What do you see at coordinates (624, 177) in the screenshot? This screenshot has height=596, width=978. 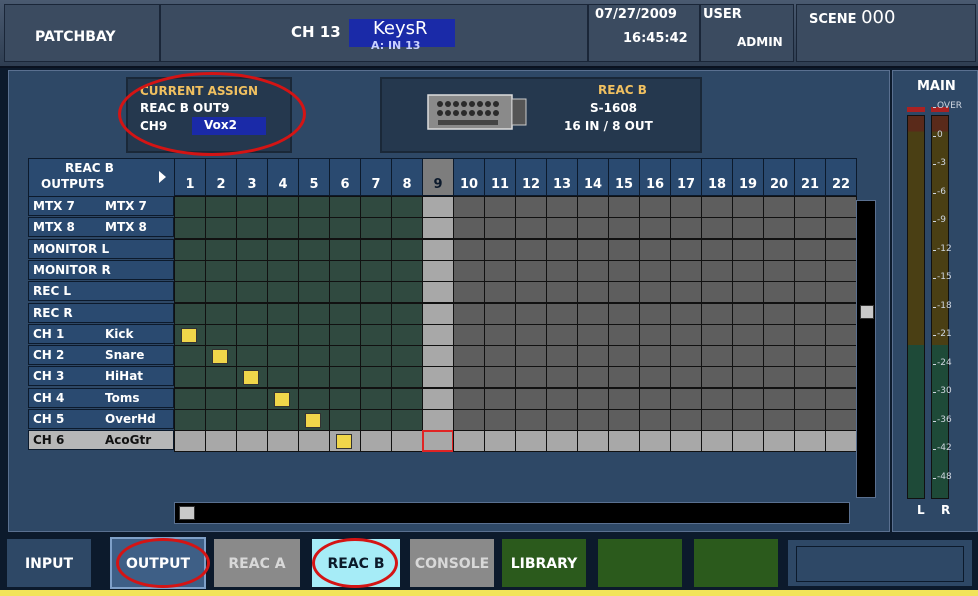 I see `column-header-15: 15` at bounding box center [624, 177].